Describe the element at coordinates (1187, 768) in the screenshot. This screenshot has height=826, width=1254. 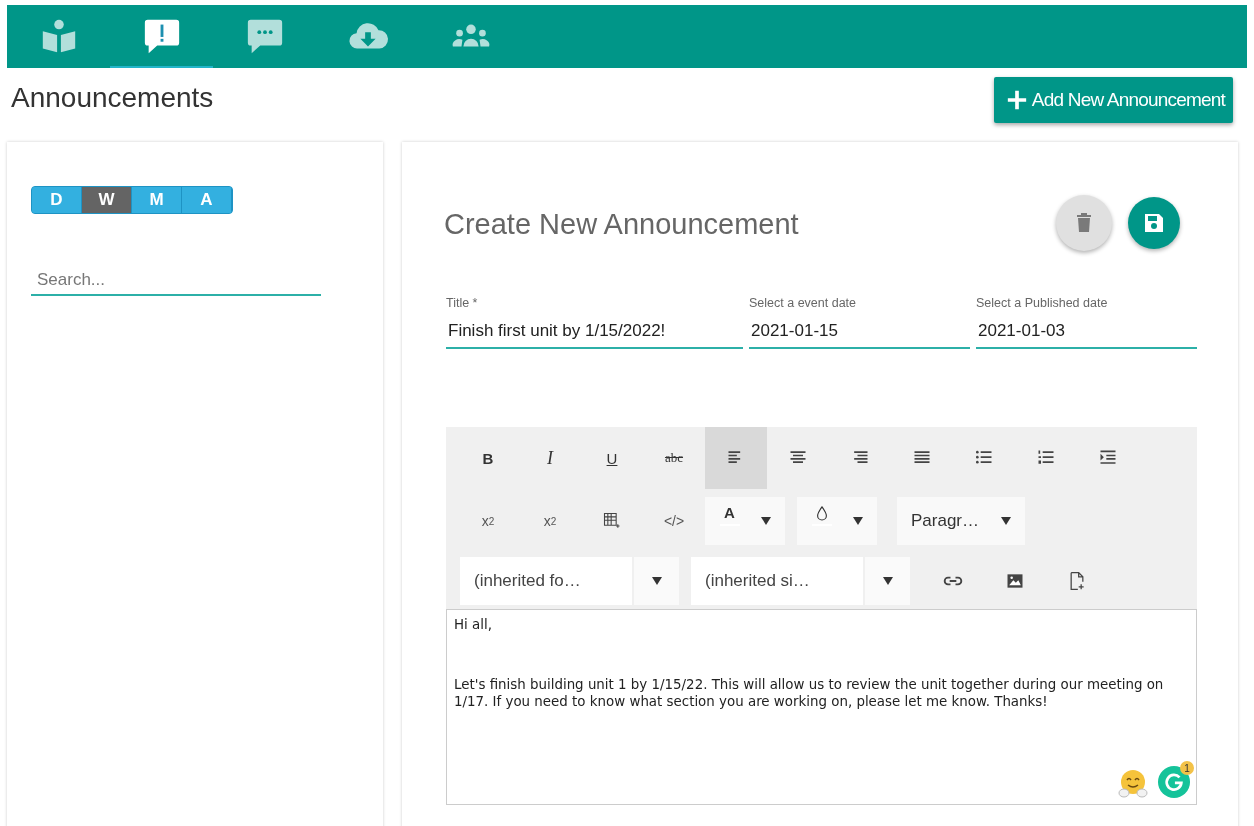
I see `notification-badge: 1` at that location.